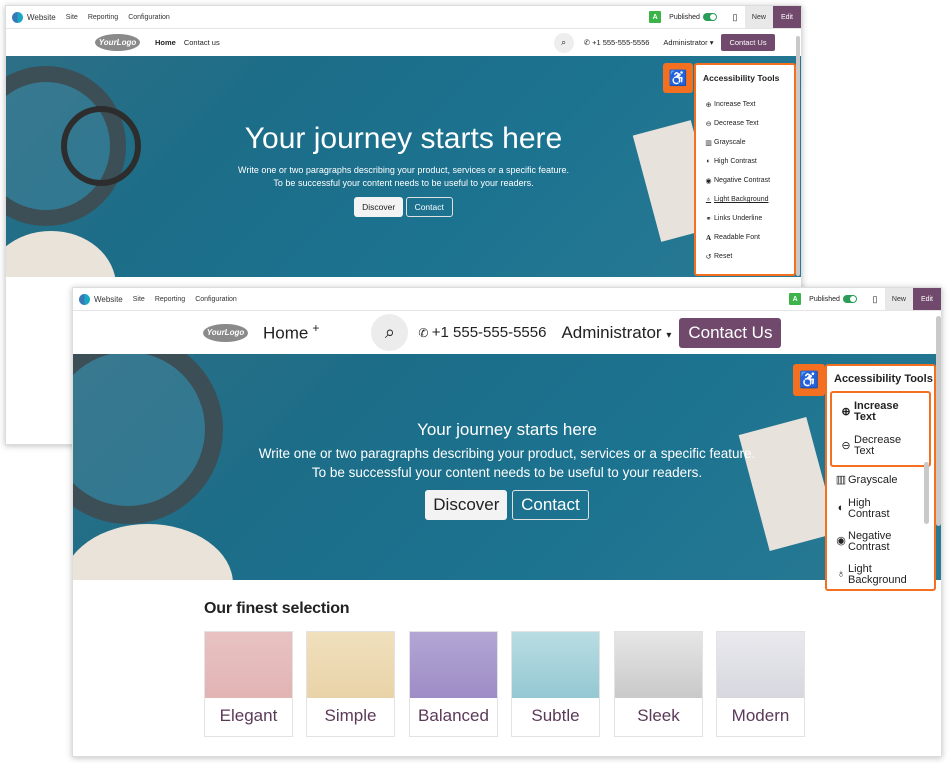 This screenshot has height=763, width=949. I want to click on readable-font-option: A Readable Font, so click(748, 237).